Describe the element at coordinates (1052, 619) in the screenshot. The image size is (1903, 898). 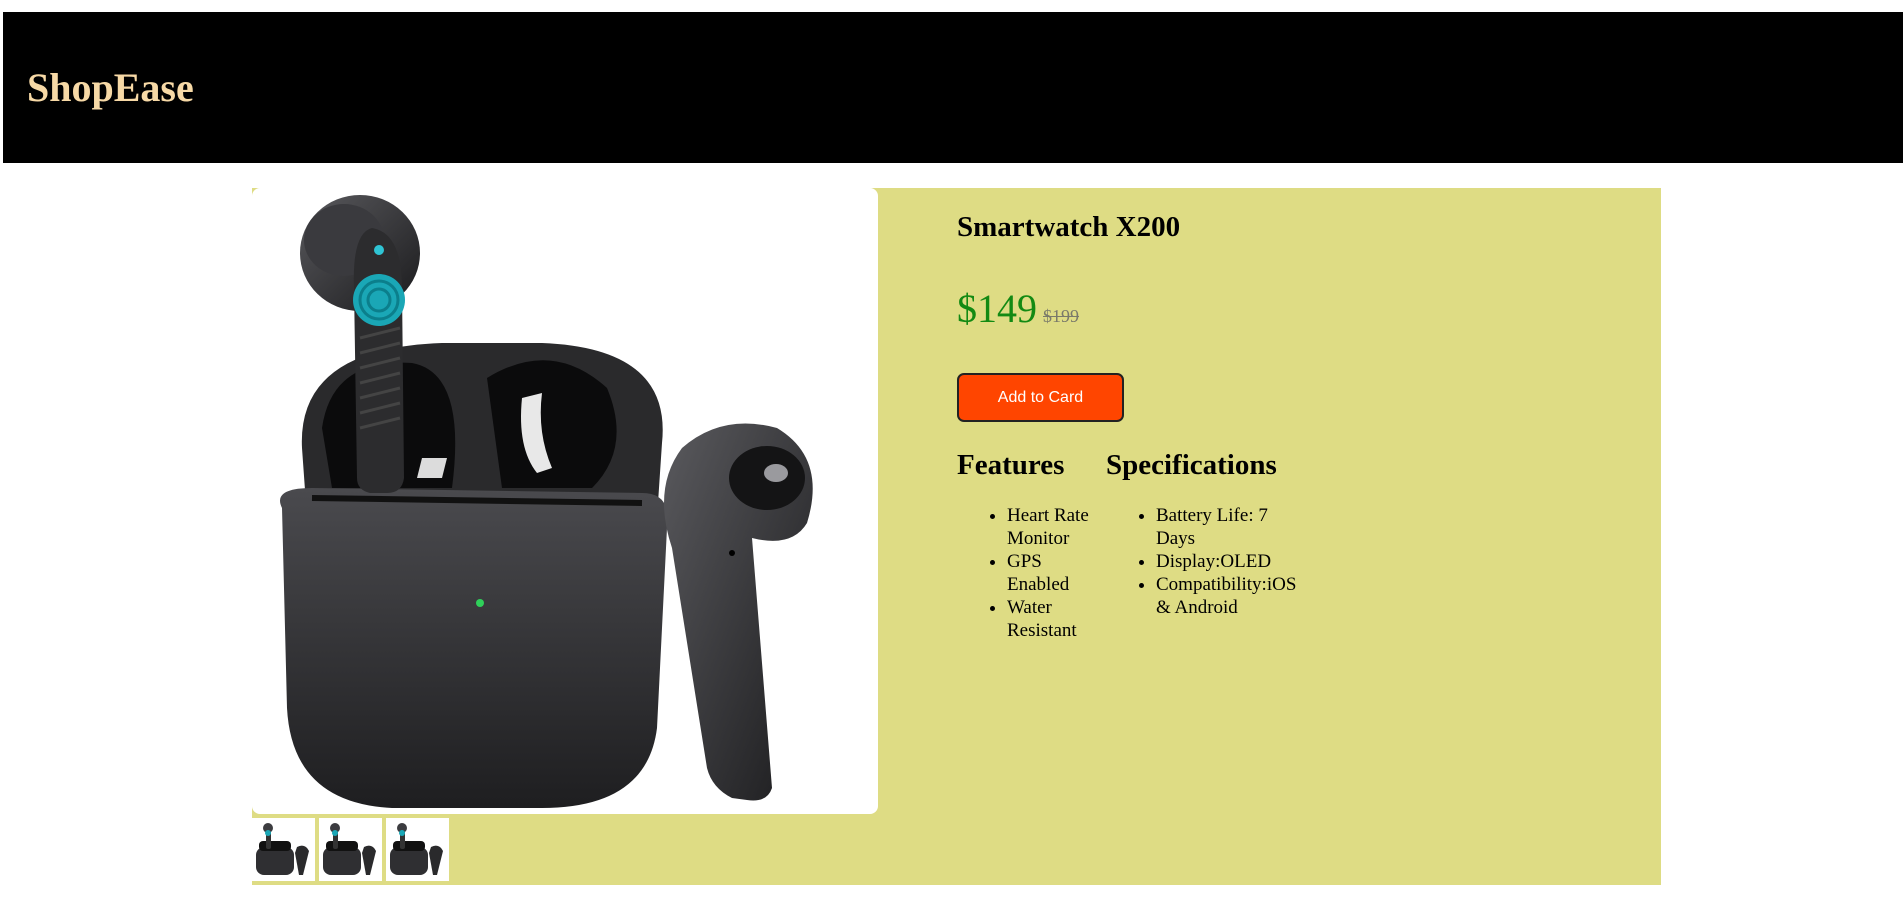
I see `feature-item: Water Resistant` at that location.